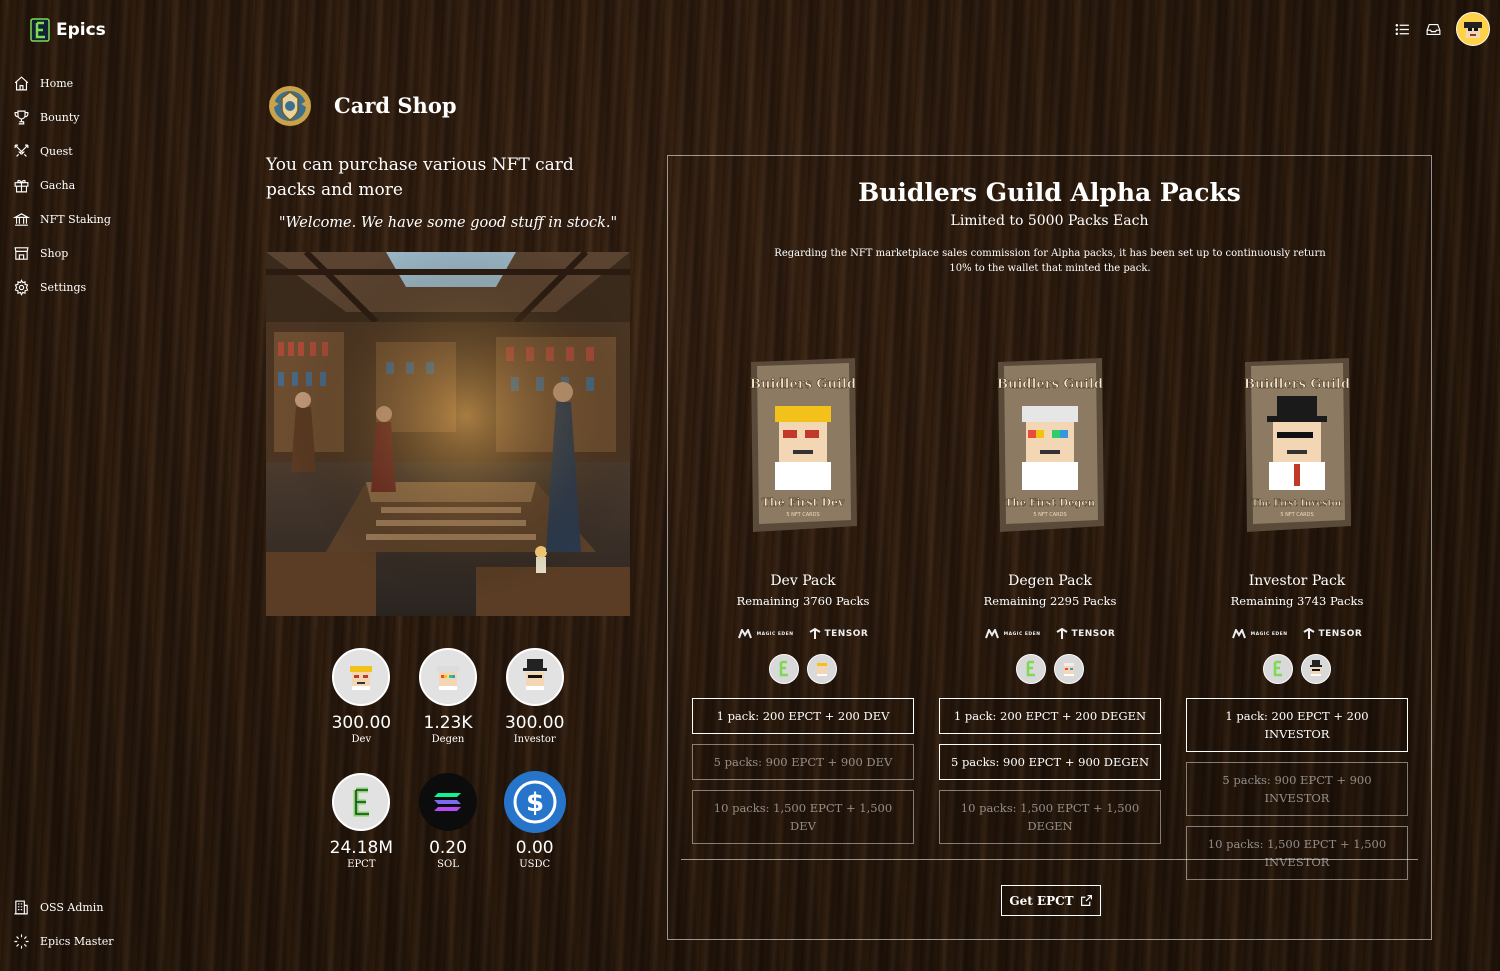 The image size is (1500, 971). What do you see at coordinates (62, 151) in the screenshot?
I see `sidebar-item-quest: Quest` at bounding box center [62, 151].